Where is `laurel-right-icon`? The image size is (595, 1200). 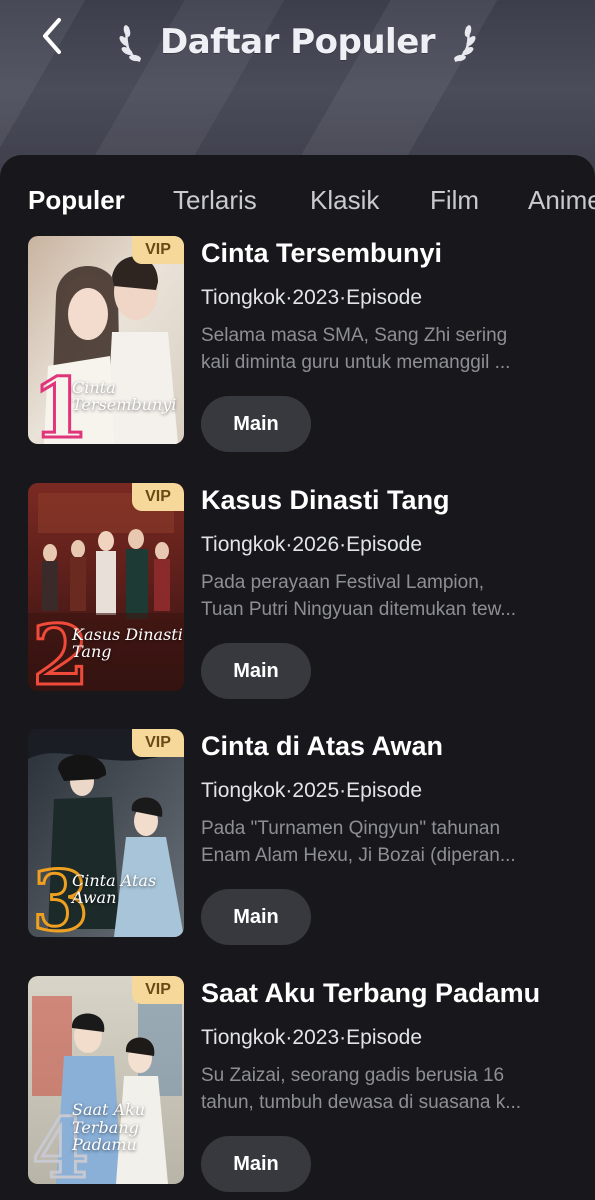
laurel-right-icon is located at coordinates (465, 44).